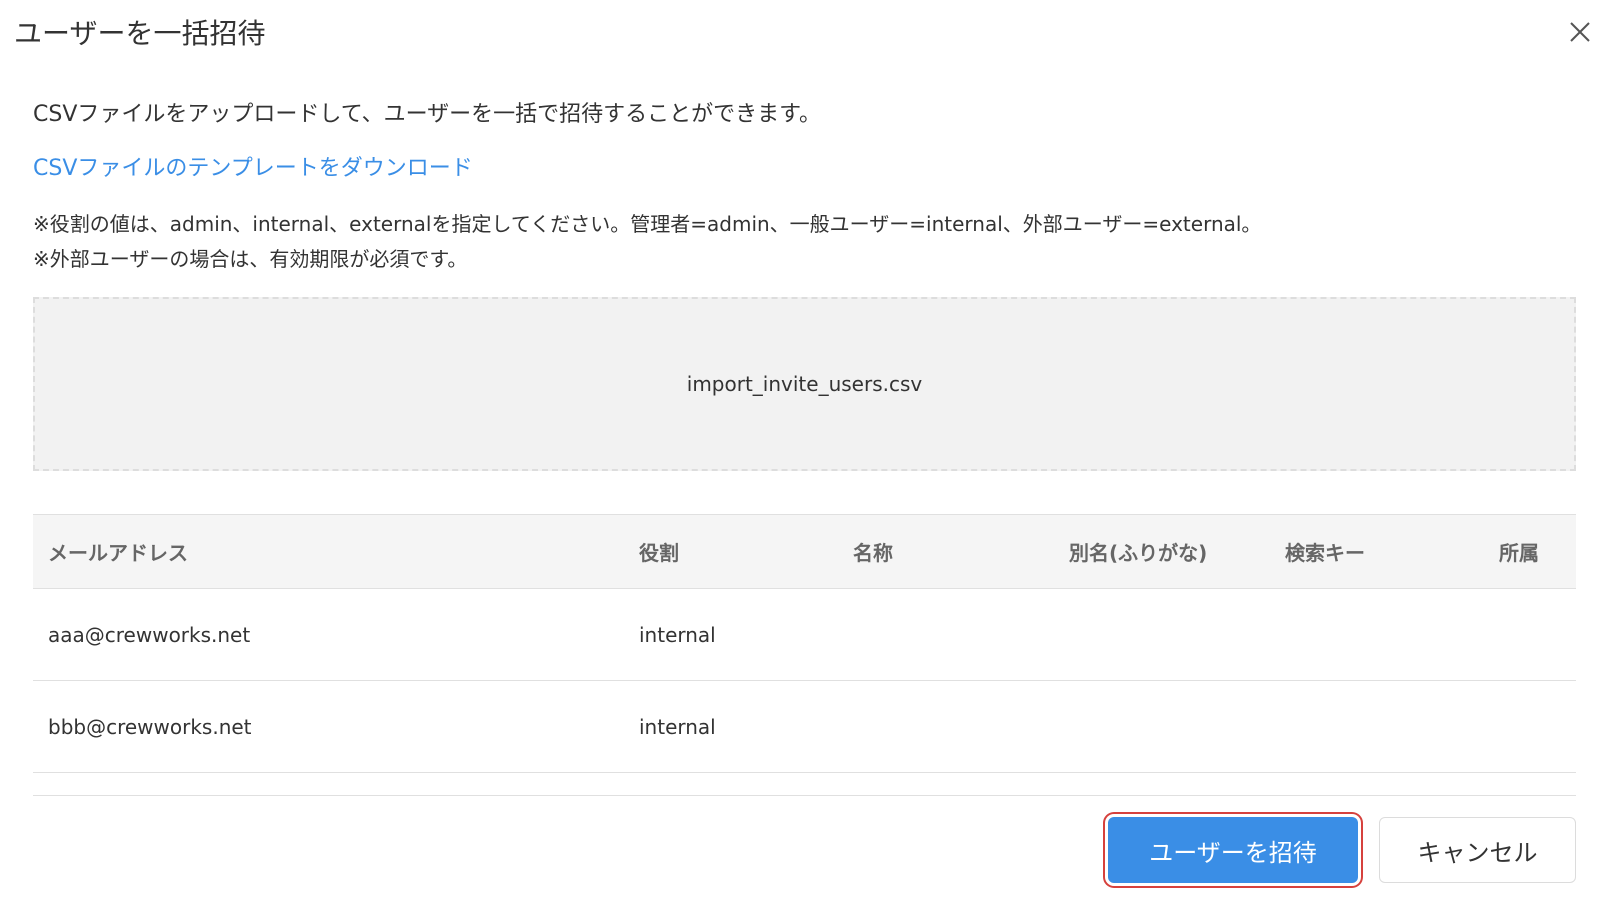 The width and height of the screenshot is (1612, 911). I want to click on close-button, so click(1580, 32).